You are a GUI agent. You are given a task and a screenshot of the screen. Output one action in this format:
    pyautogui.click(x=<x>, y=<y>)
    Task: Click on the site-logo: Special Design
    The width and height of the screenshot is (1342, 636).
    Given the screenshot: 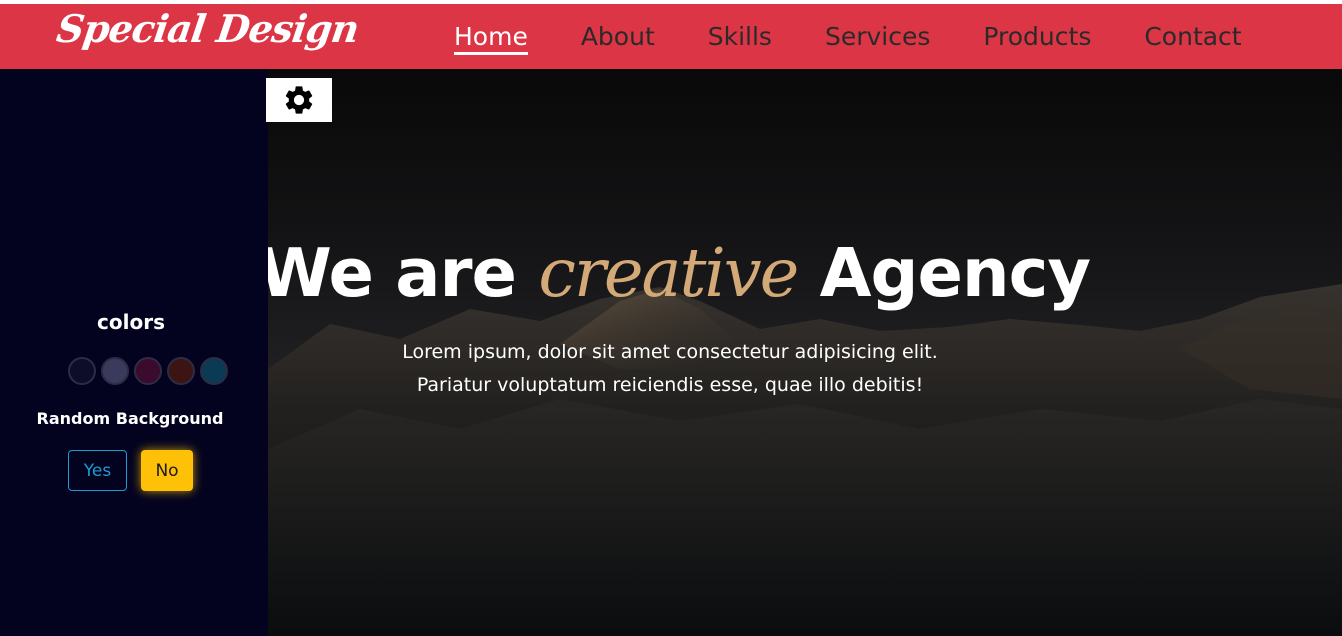 What is the action you would take?
    pyautogui.click(x=208, y=28)
    